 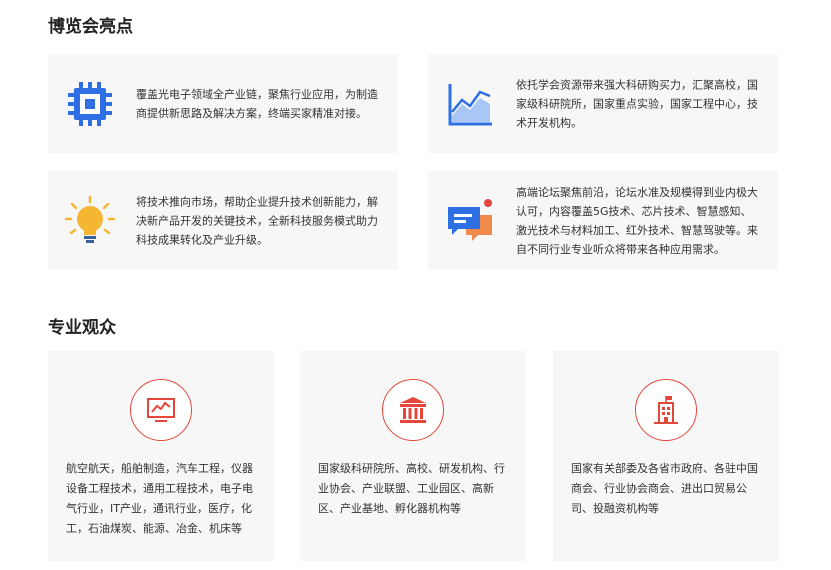 What do you see at coordinates (666, 410) in the screenshot?
I see `government-building-icon` at bounding box center [666, 410].